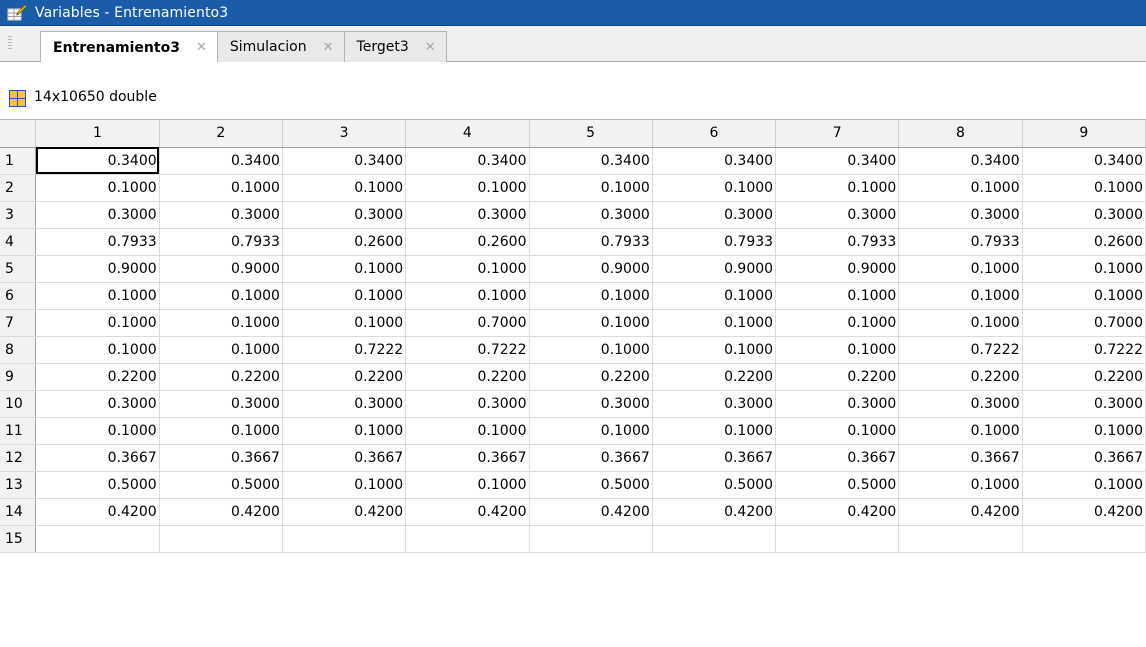  I want to click on row-header: 3, so click(18, 215).